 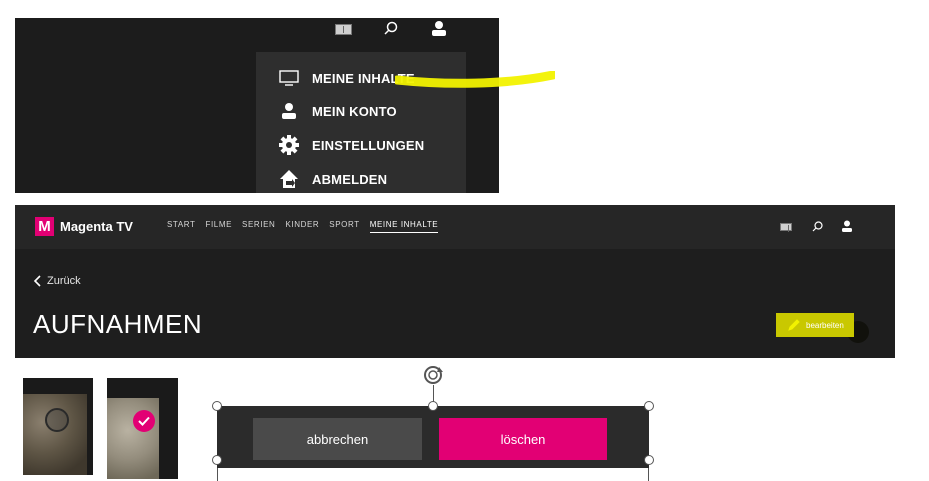 I want to click on nav-sport: SPORT, so click(x=344, y=226).